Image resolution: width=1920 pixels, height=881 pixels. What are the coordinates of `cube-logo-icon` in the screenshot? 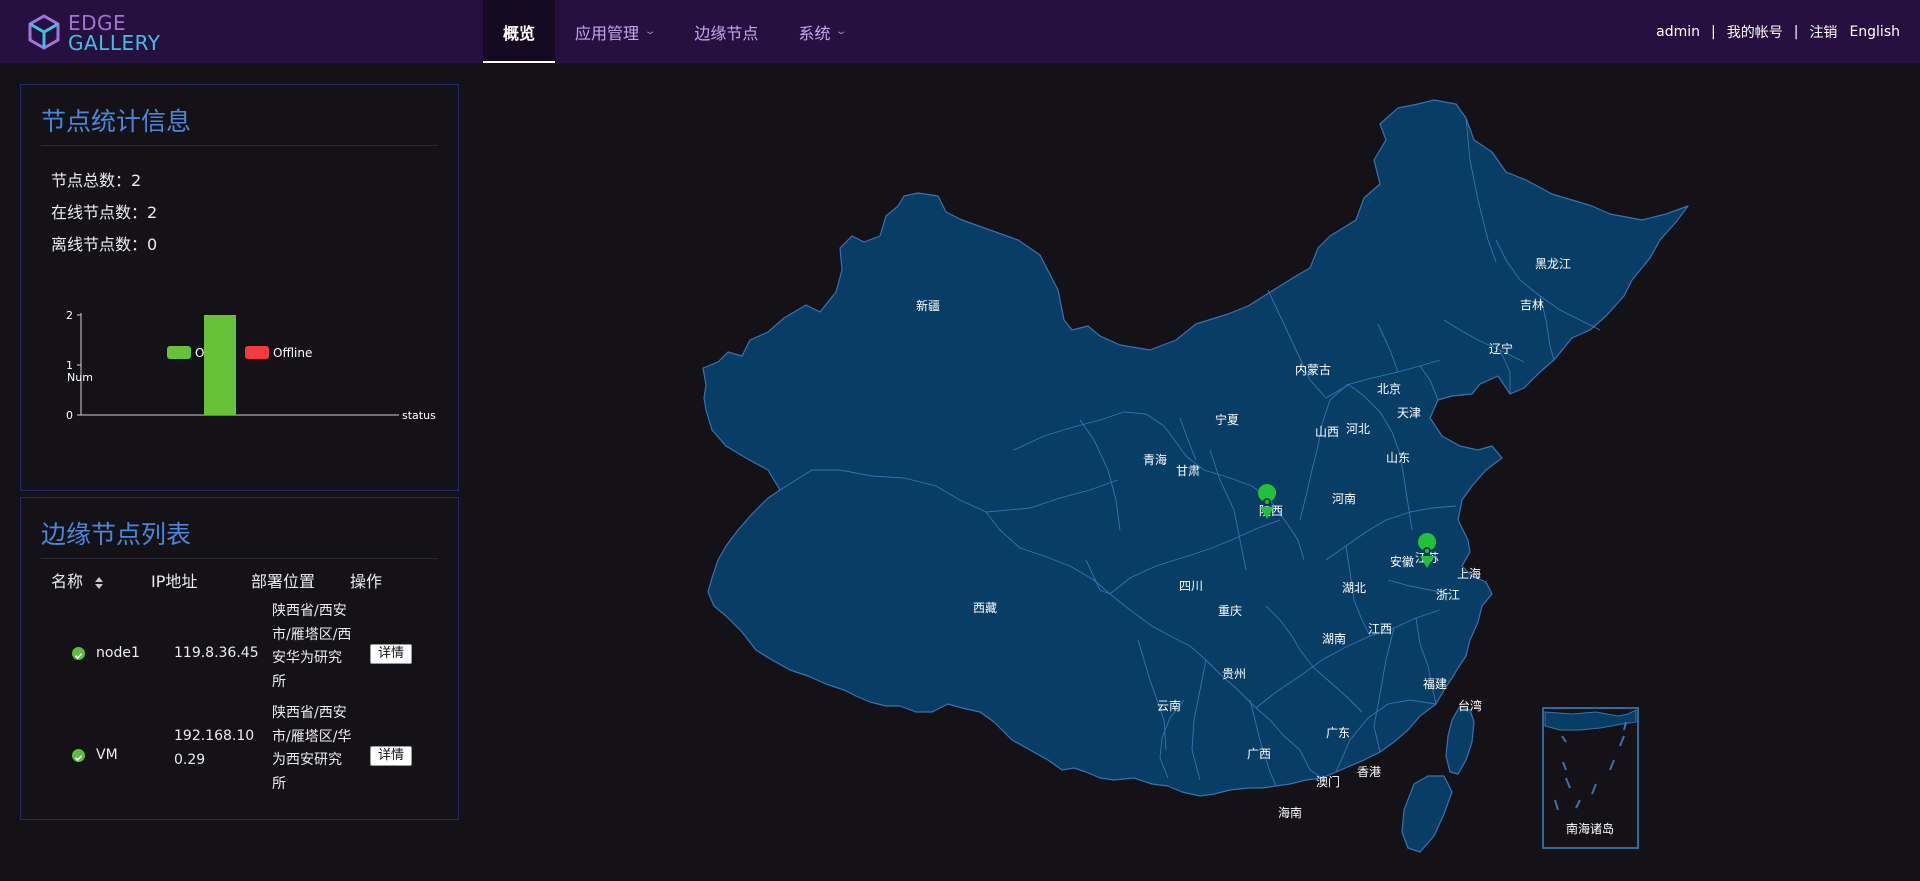 It's located at (44, 32).